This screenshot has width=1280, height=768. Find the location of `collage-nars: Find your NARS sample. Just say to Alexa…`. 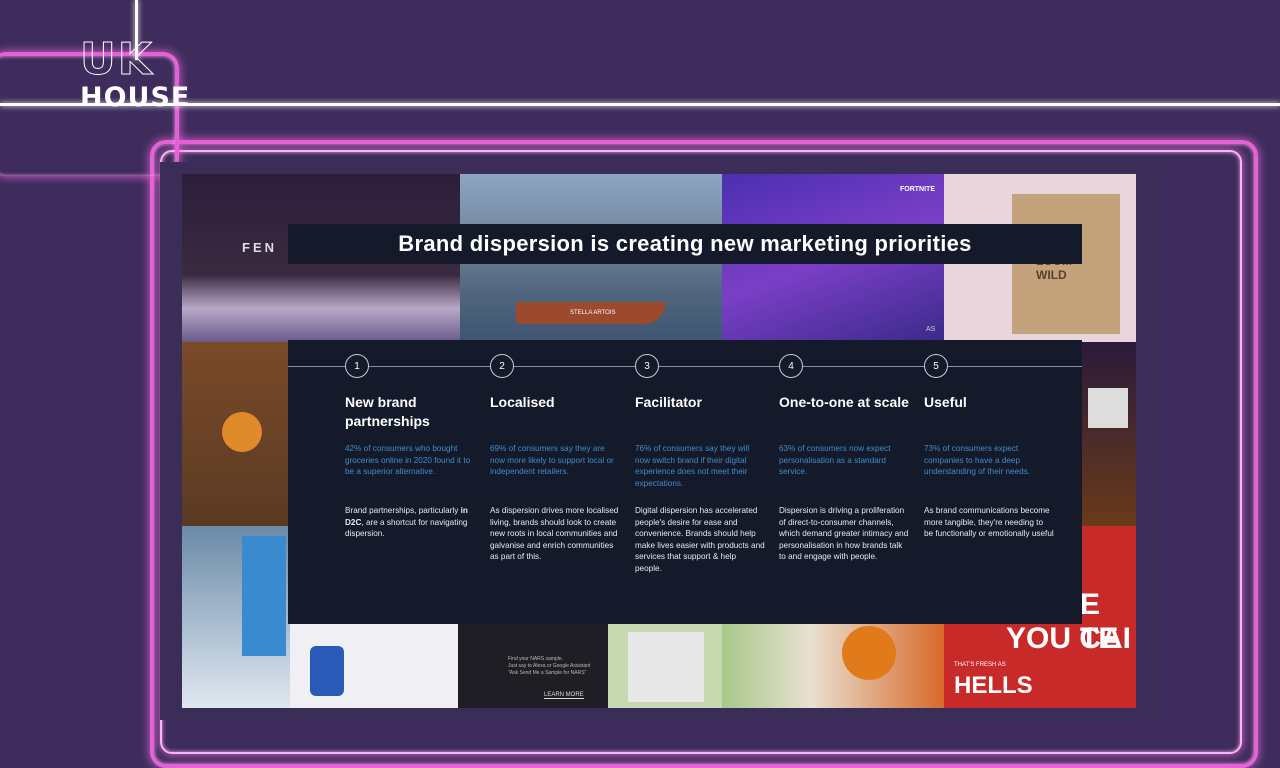

collage-nars: Find your NARS sample. Just say to Alexa… is located at coordinates (533, 666).